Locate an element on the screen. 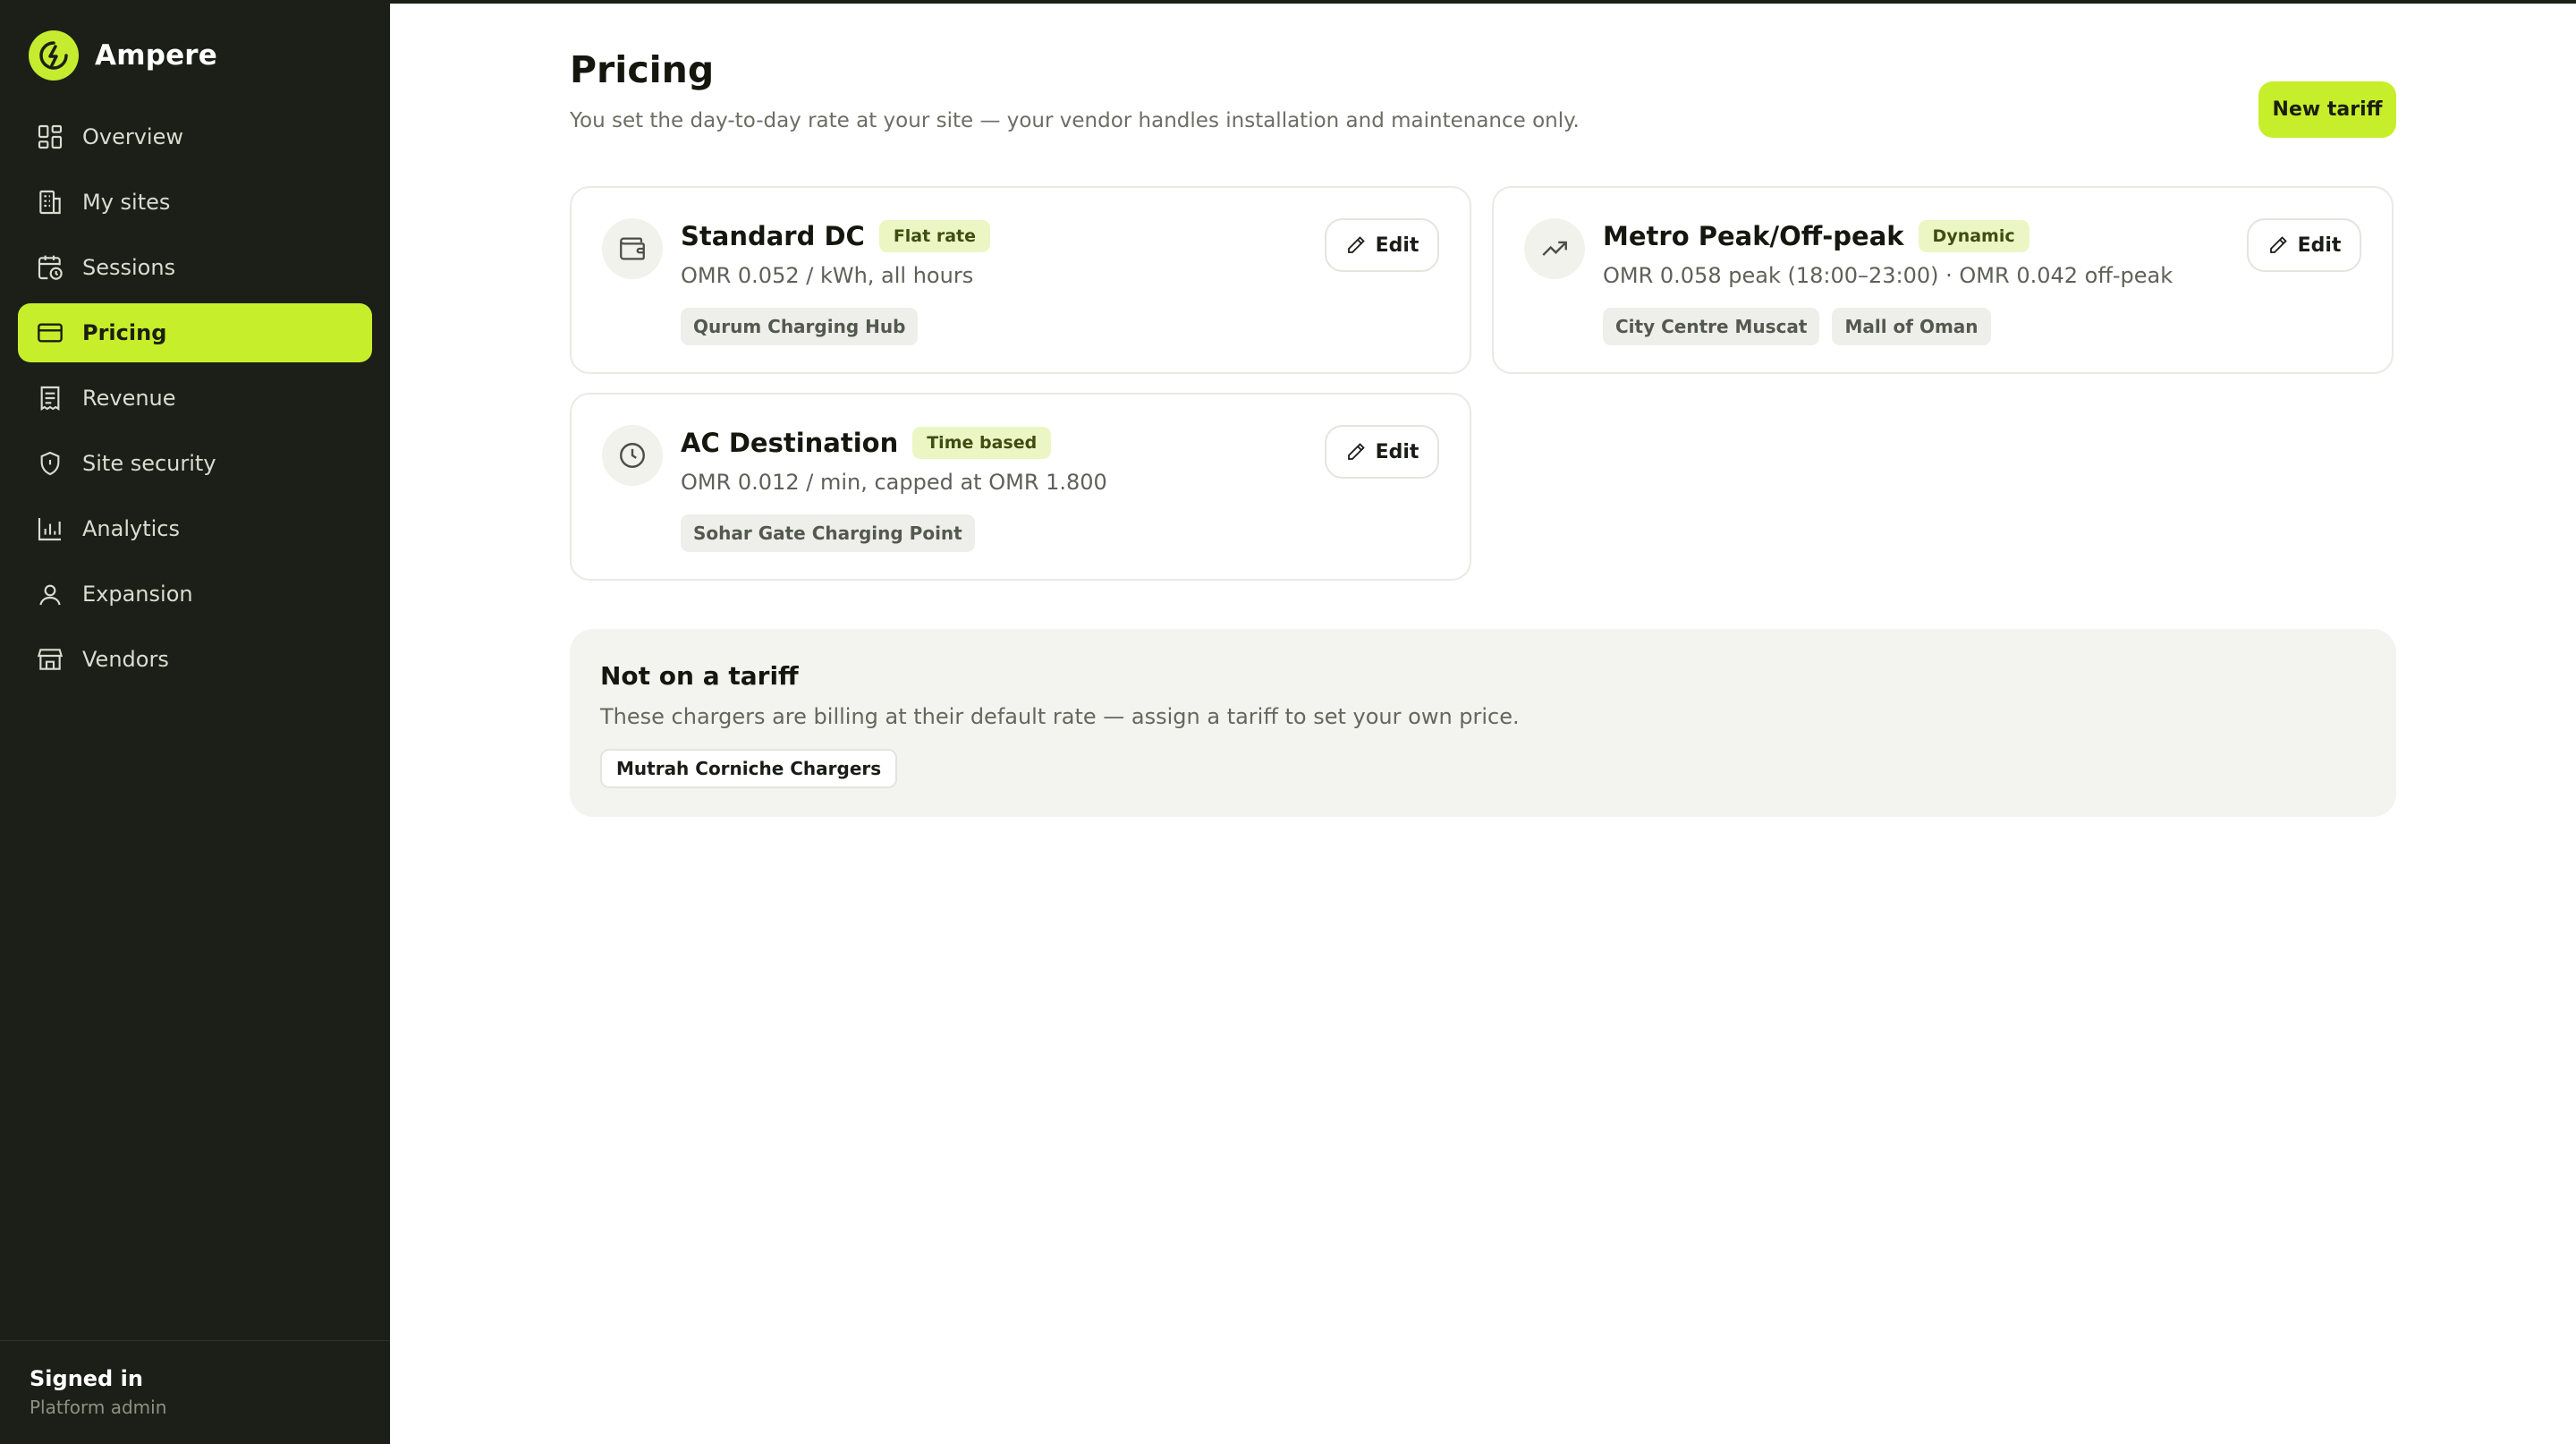 The image size is (2576, 1444). calendar-clock-icon is located at coordinates (50, 267).